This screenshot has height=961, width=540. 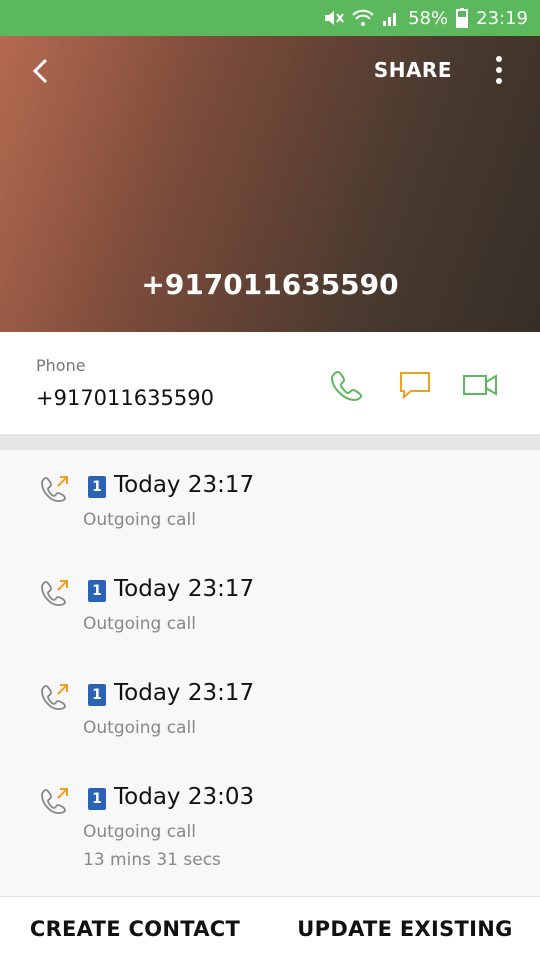 What do you see at coordinates (270, 18) in the screenshot?
I see `status-bar: 58% 23:19` at bounding box center [270, 18].